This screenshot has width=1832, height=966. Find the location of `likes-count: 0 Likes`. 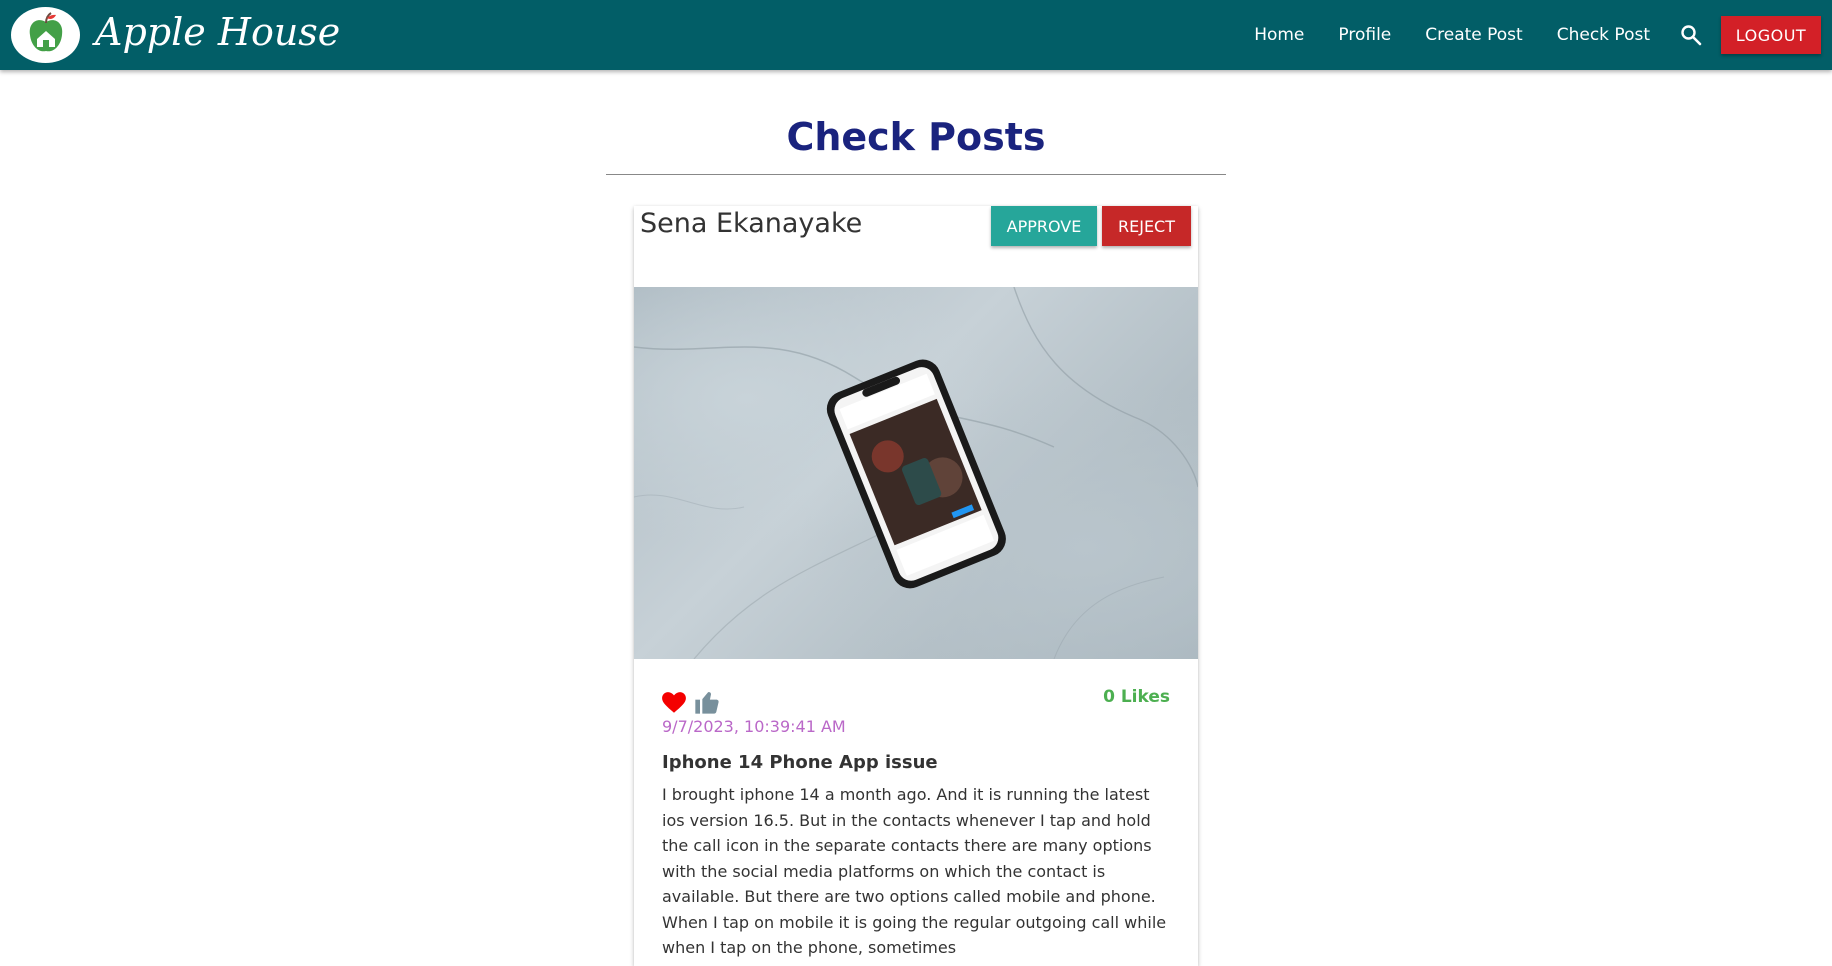

likes-count: 0 Likes is located at coordinates (1136, 697).